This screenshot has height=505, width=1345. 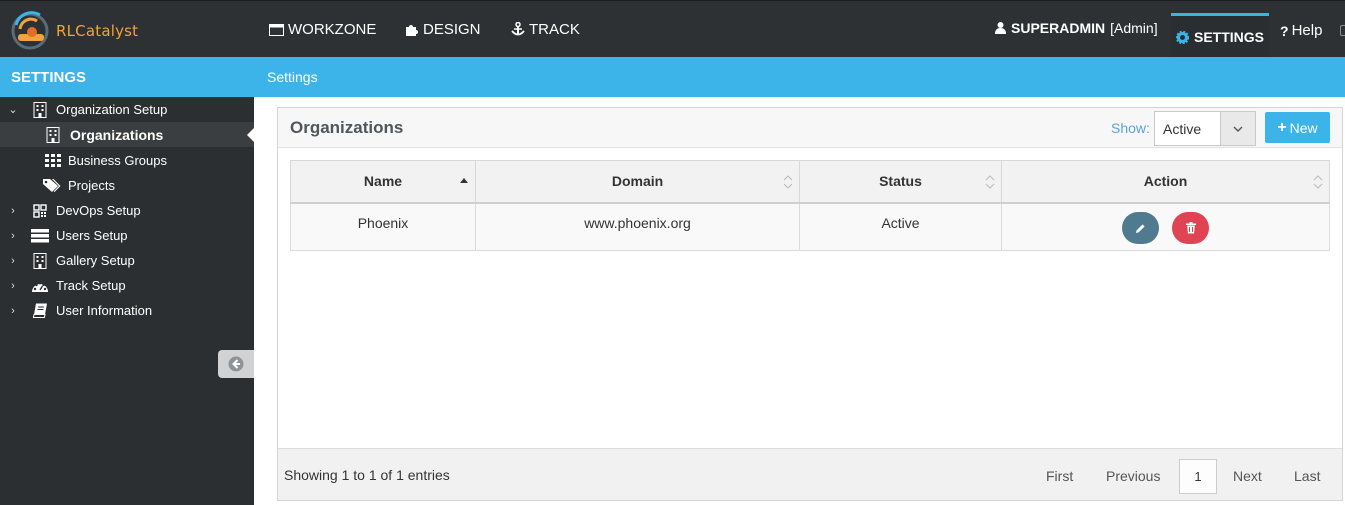 I want to click on column-header-label: Action, so click(x=1165, y=181).